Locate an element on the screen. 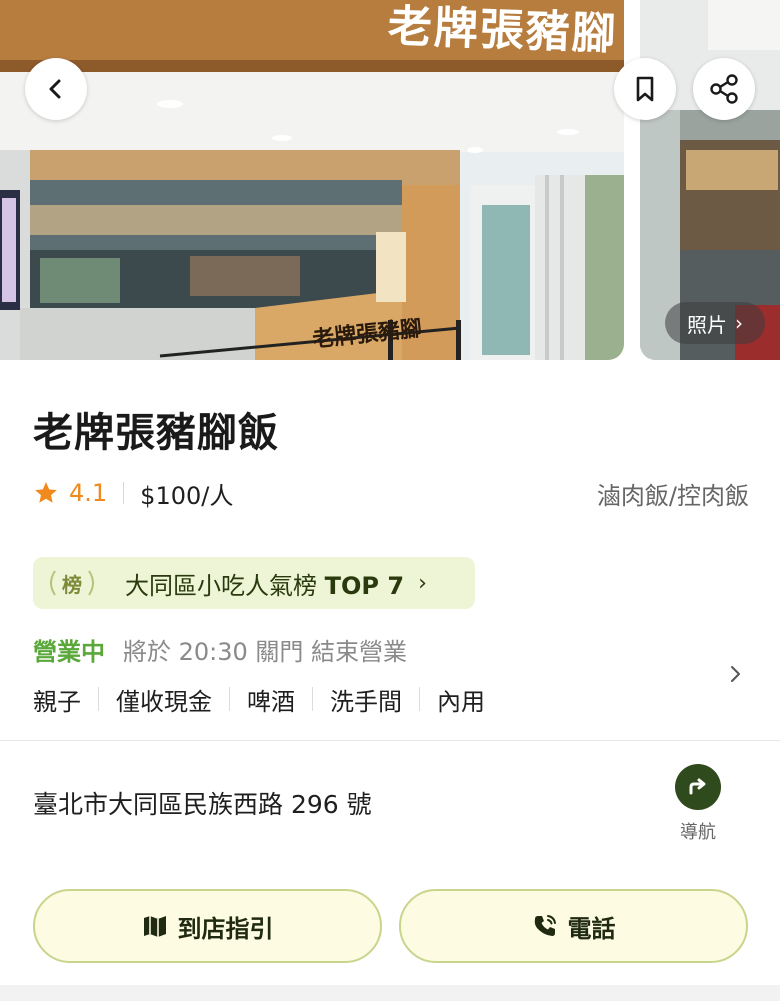 The height and width of the screenshot is (1001, 780). phone-icon is located at coordinates (545, 925).